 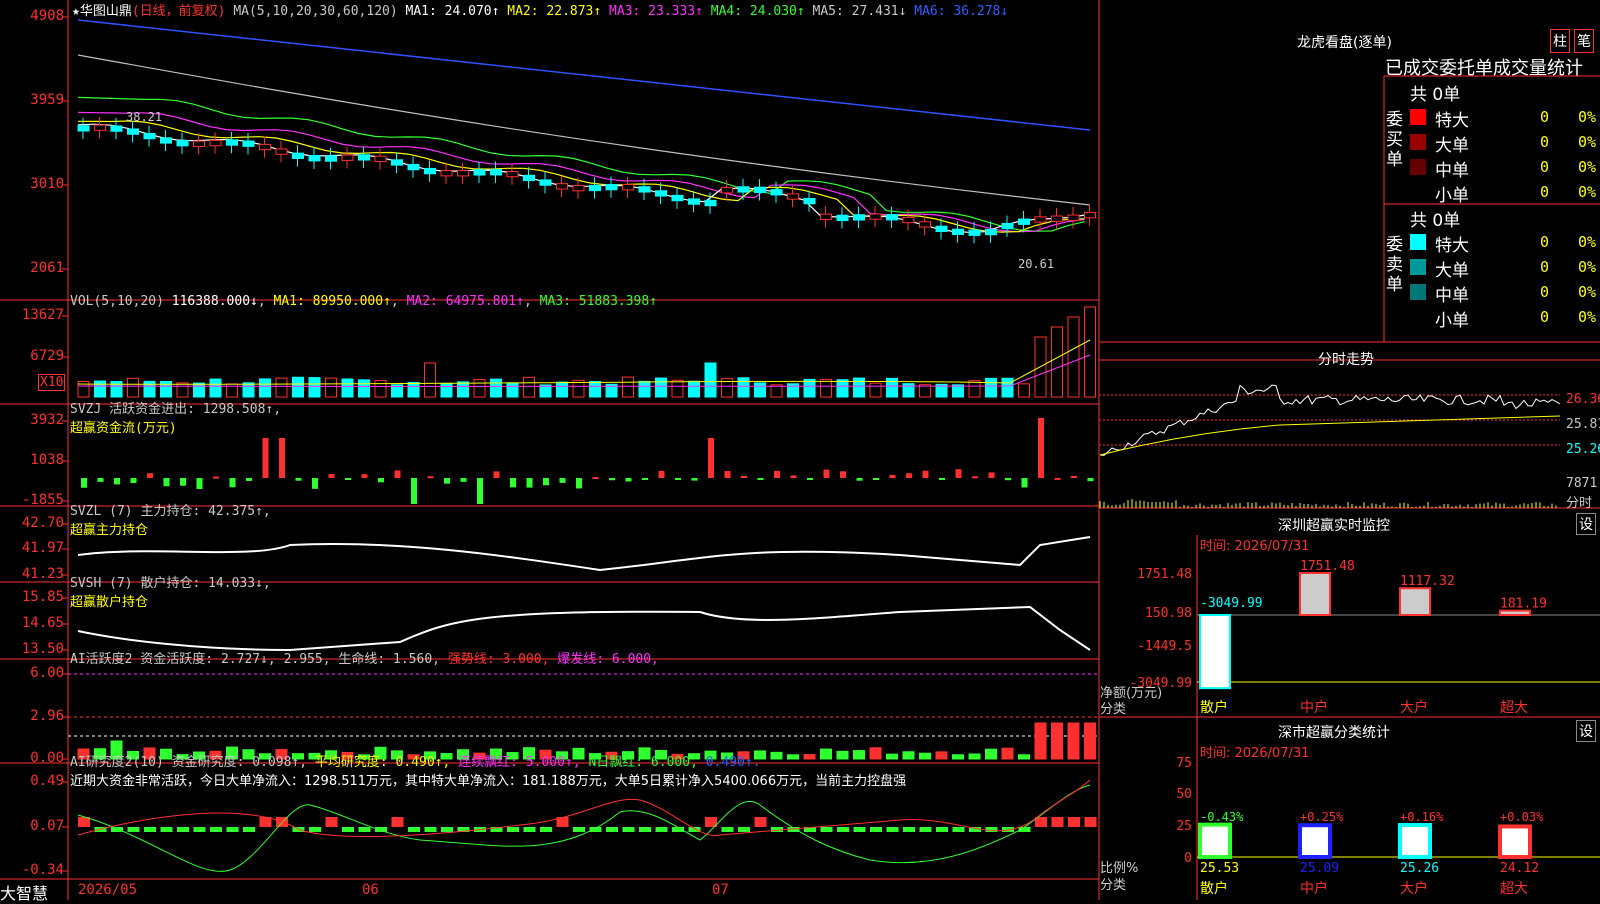 What do you see at coordinates (1560, 41) in the screenshot?
I see `bar-mode-button: 柱` at bounding box center [1560, 41].